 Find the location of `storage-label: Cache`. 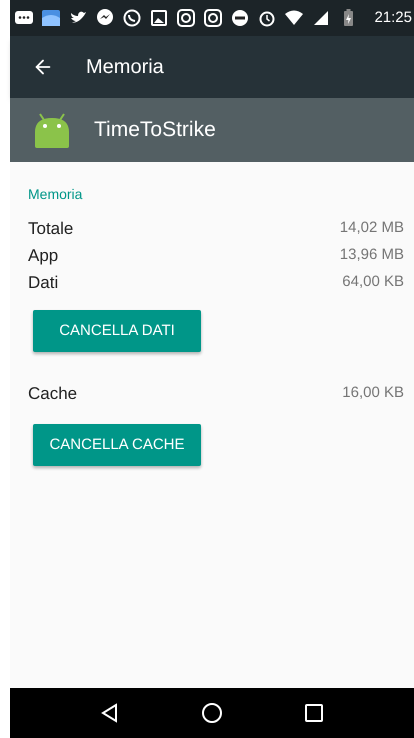

storage-label: Cache is located at coordinates (53, 393).